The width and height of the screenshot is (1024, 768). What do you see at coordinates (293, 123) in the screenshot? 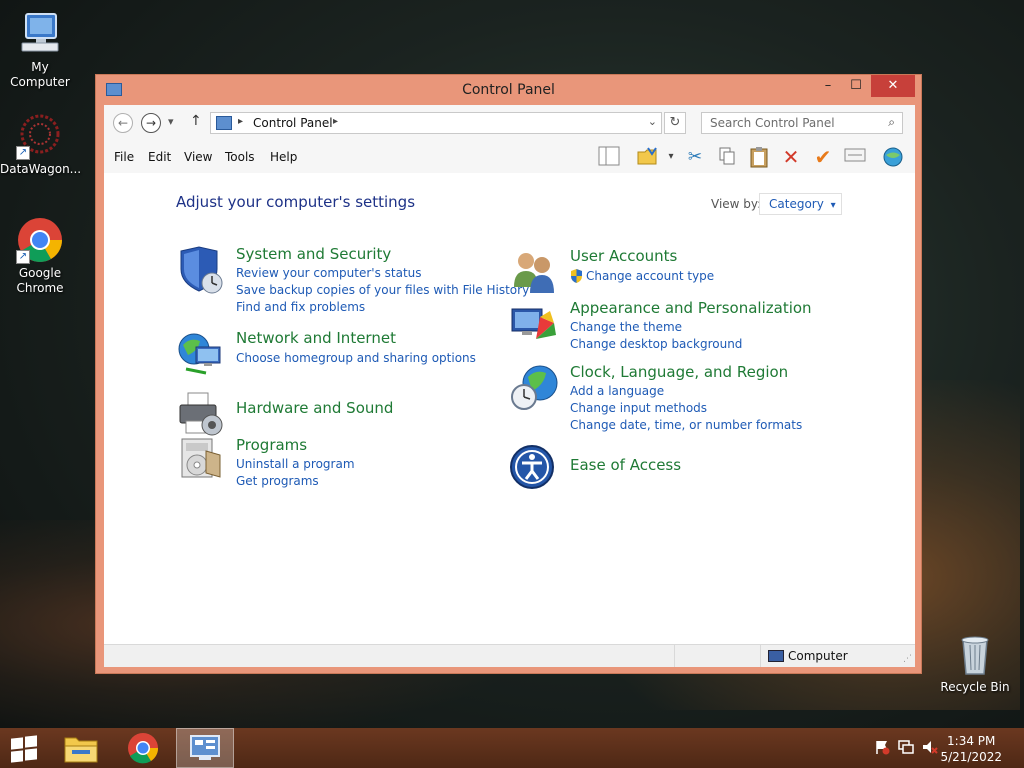
I see `breadcrumb-control-panel: Control Panel` at bounding box center [293, 123].